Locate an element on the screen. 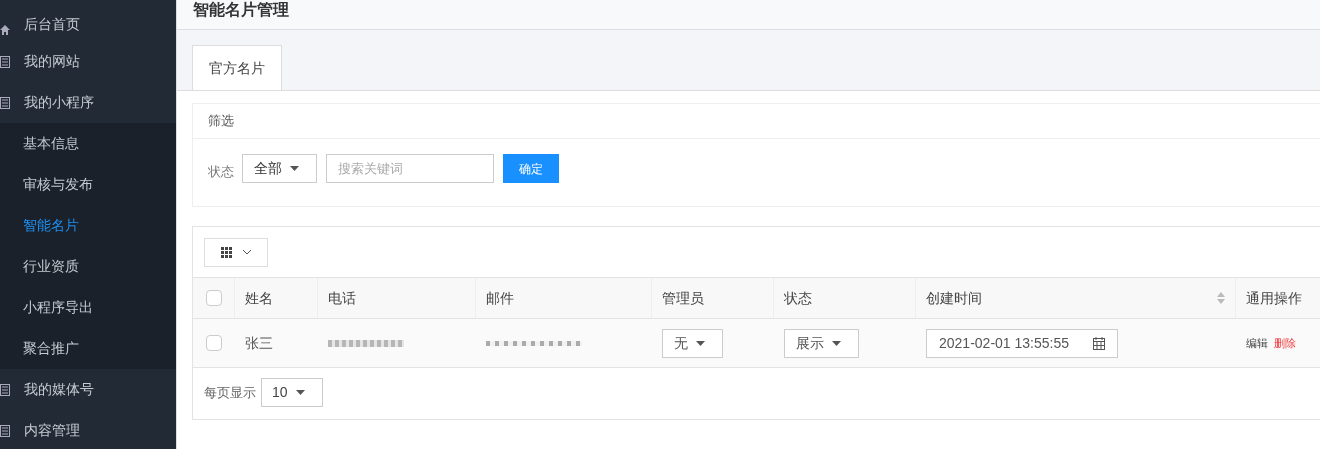 This screenshot has width=1320, height=449. sidebar-item: 我的网站 is located at coordinates (88, 61).